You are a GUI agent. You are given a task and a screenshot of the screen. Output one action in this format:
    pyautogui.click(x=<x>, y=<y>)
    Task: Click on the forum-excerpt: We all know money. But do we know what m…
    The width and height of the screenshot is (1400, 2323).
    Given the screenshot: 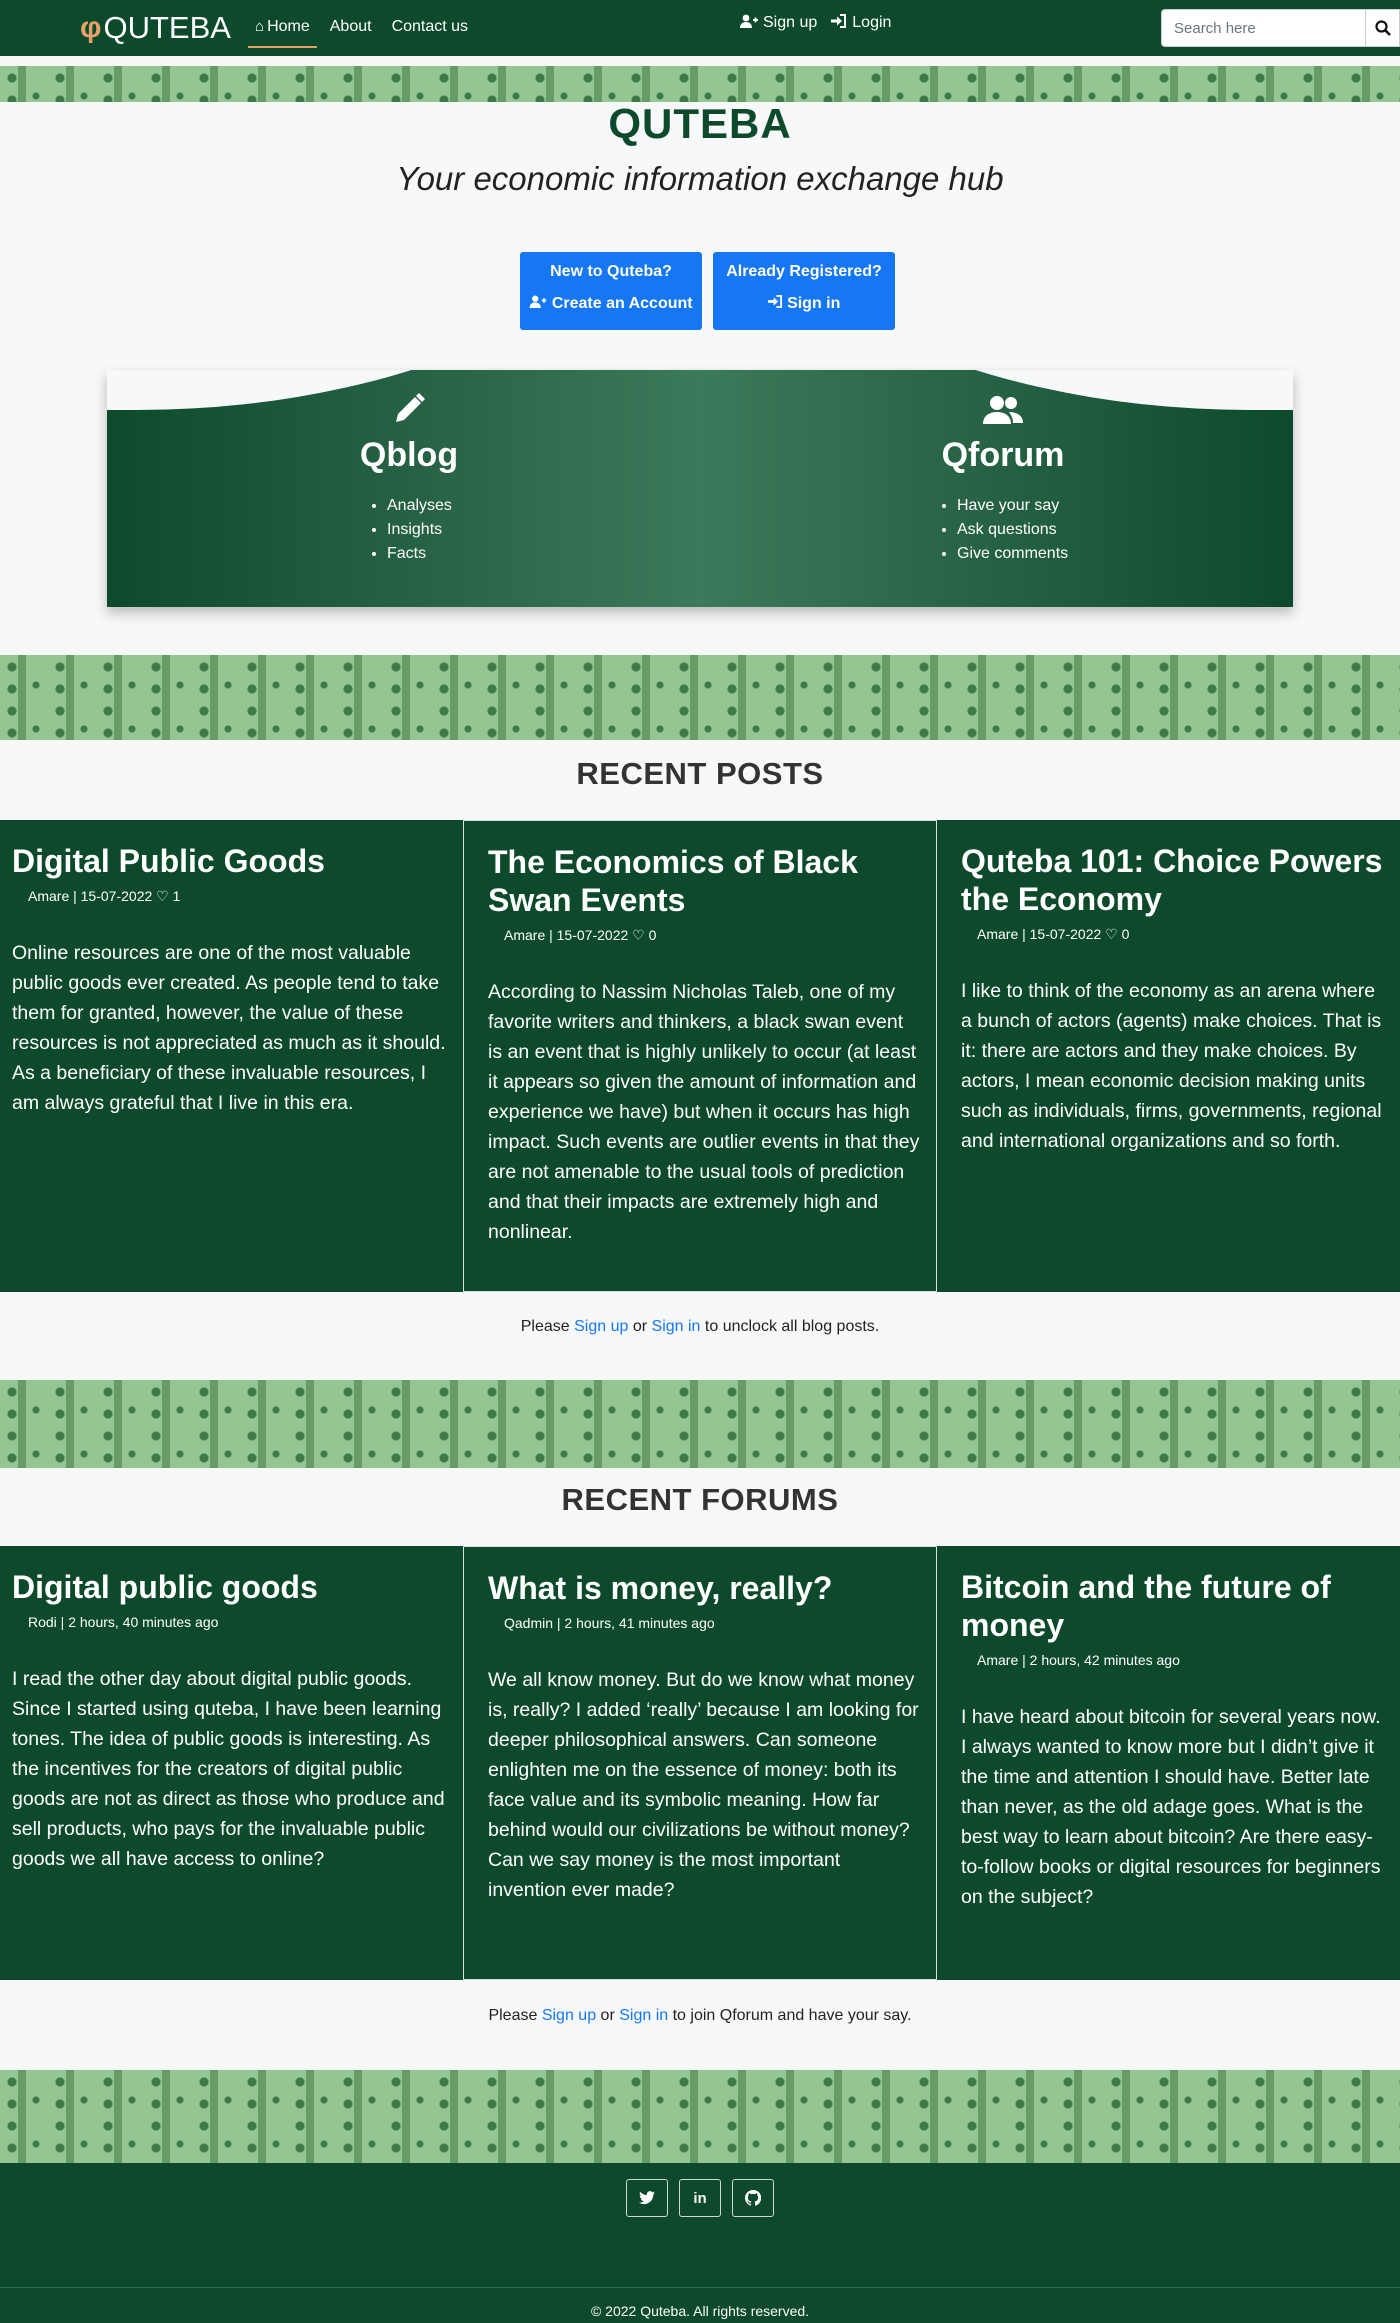 What is the action you would take?
    pyautogui.click(x=703, y=1785)
    